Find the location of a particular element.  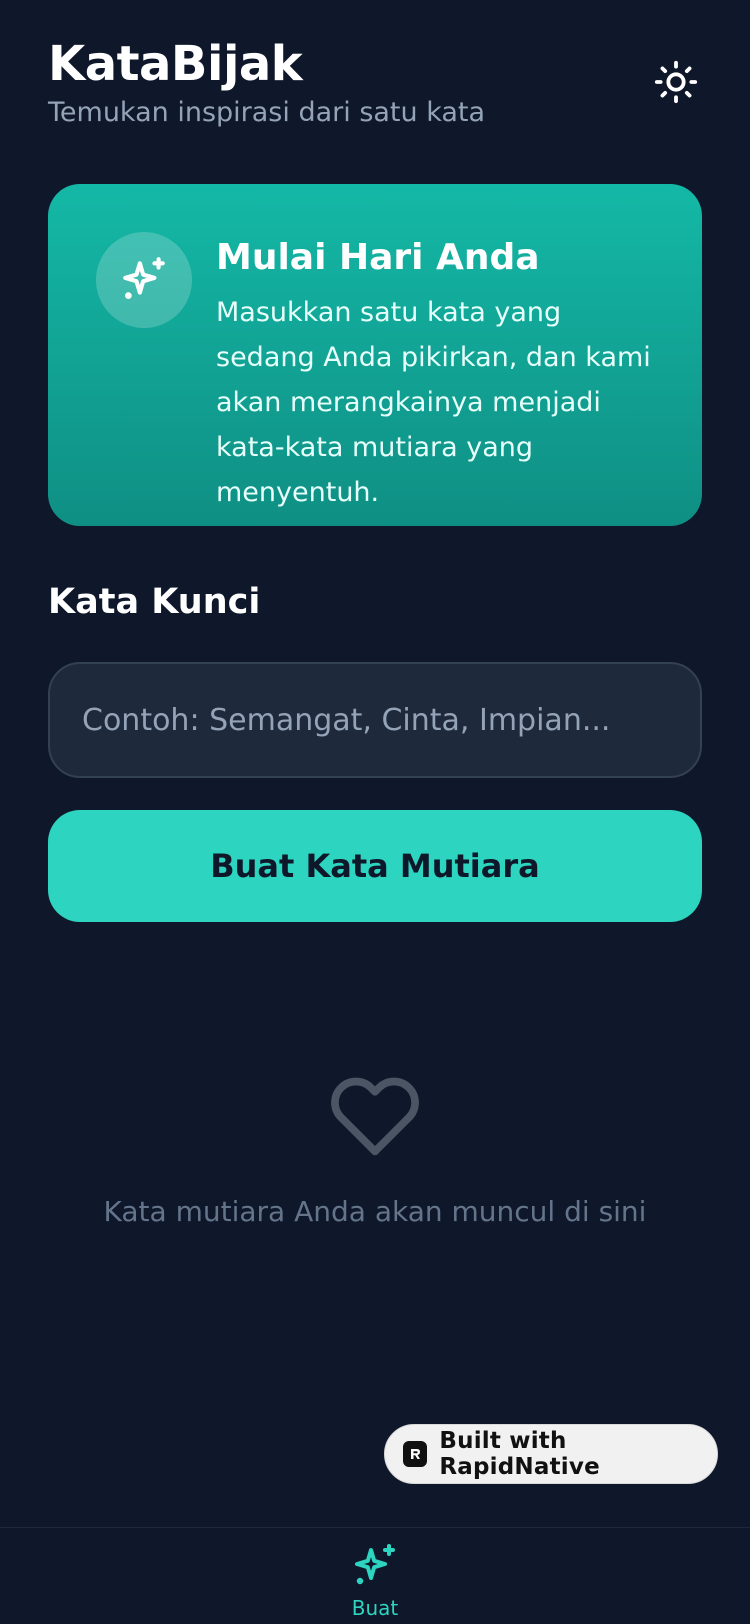

theme-toggle-button is located at coordinates (676, 82).